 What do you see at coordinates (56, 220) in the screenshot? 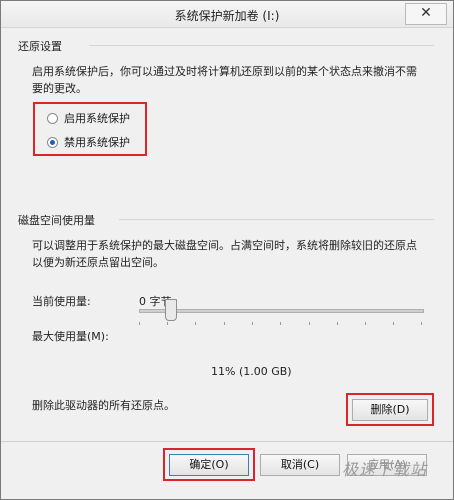
I see `disk-usage-label: 磁盘空间使用量` at bounding box center [56, 220].